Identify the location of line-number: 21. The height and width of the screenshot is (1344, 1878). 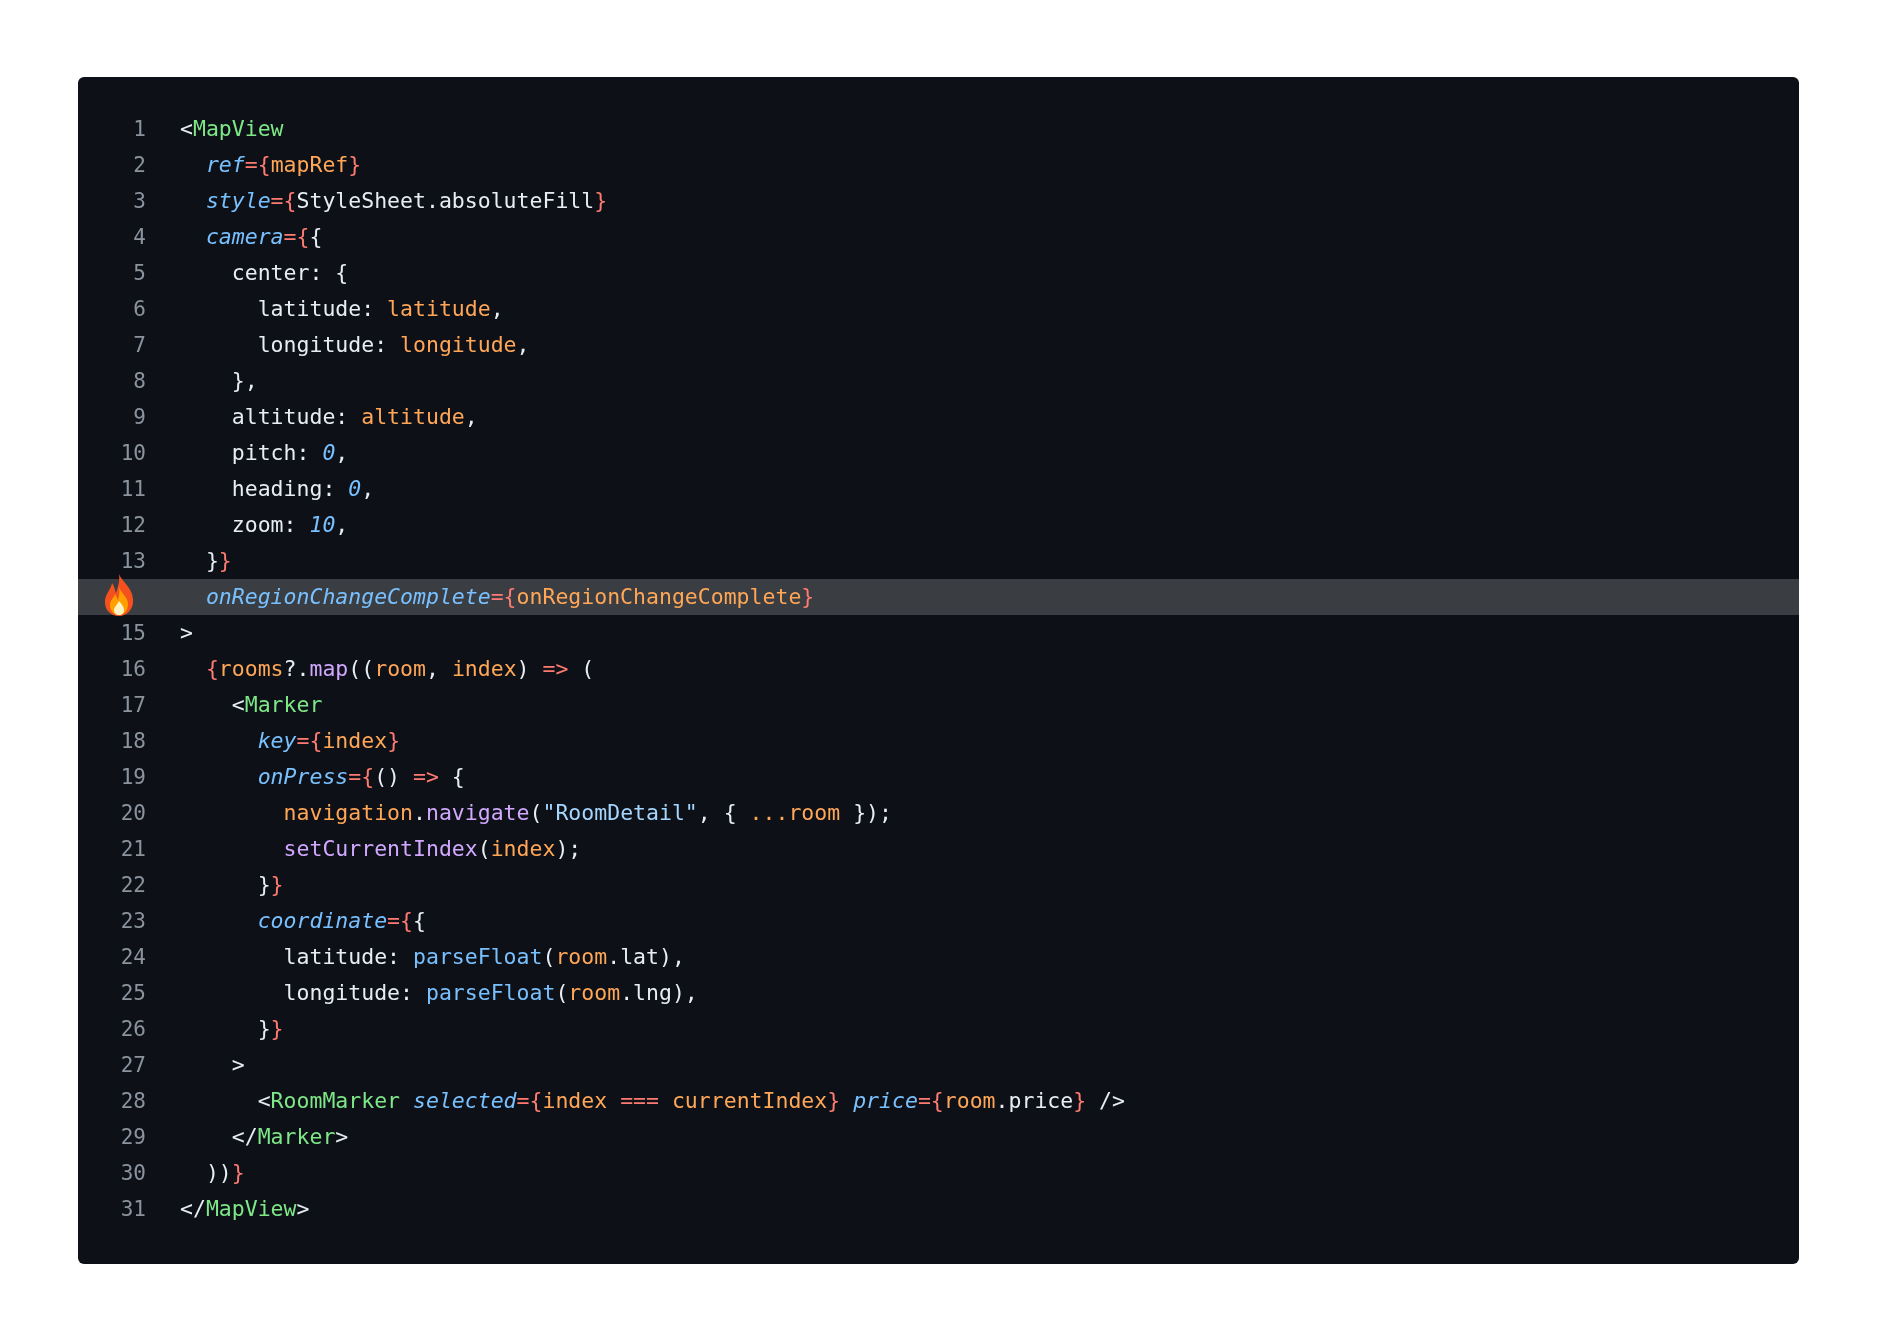
(133, 849).